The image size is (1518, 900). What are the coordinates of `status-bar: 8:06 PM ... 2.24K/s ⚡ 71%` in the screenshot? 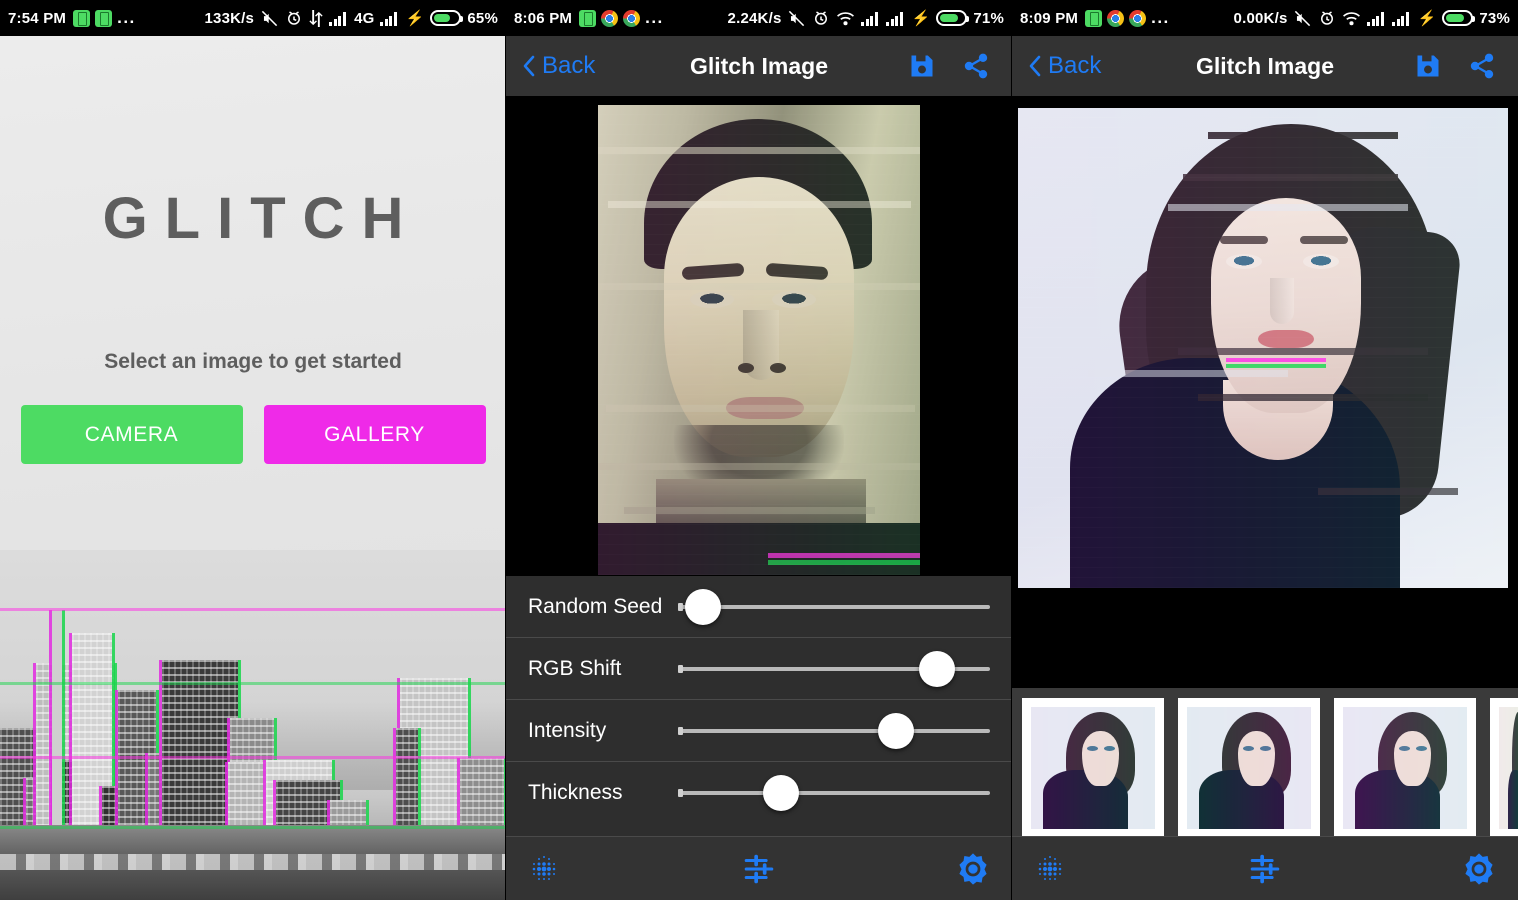 It's located at (759, 18).